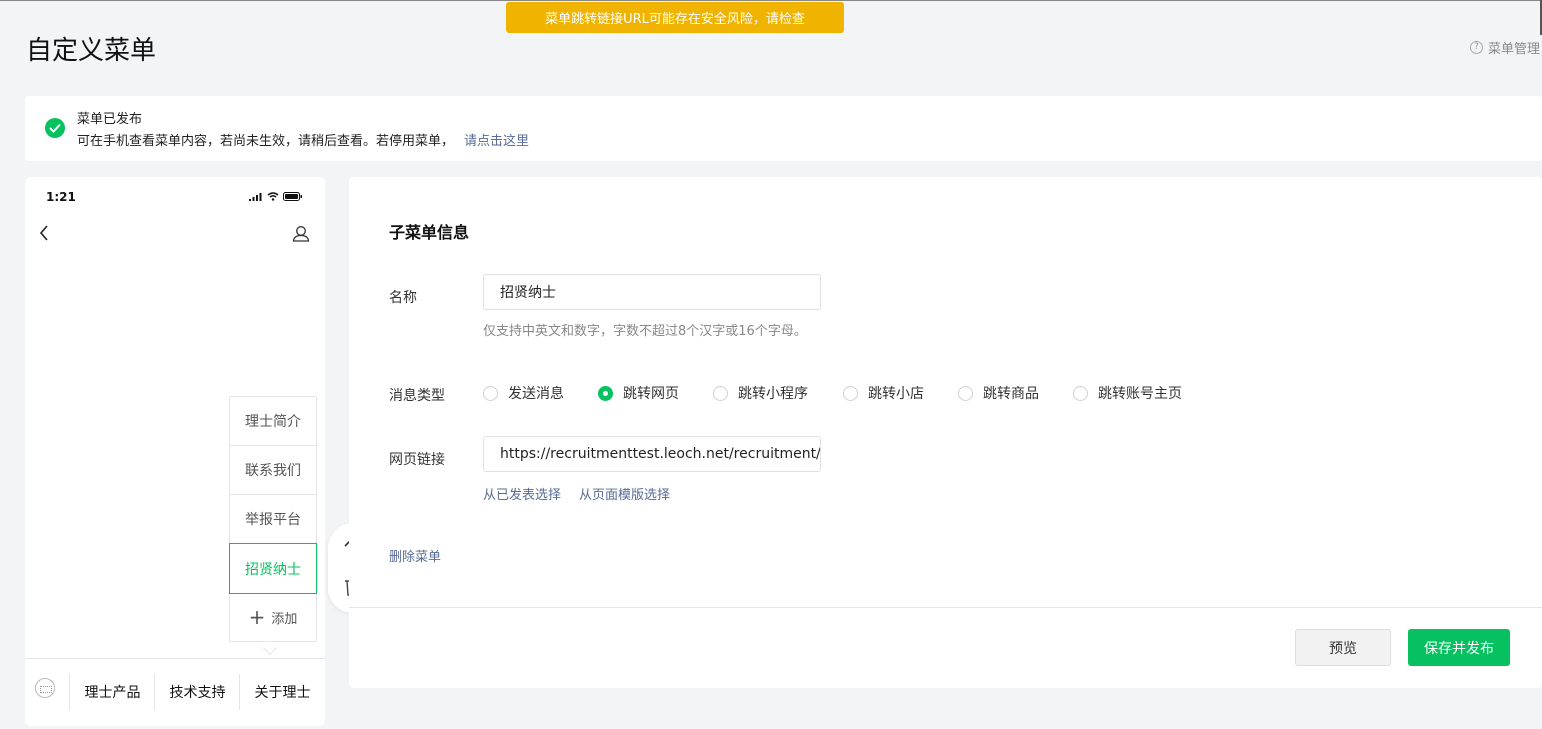 This screenshot has height=729, width=1542. I want to click on radio-label: 发送消息, so click(536, 394).